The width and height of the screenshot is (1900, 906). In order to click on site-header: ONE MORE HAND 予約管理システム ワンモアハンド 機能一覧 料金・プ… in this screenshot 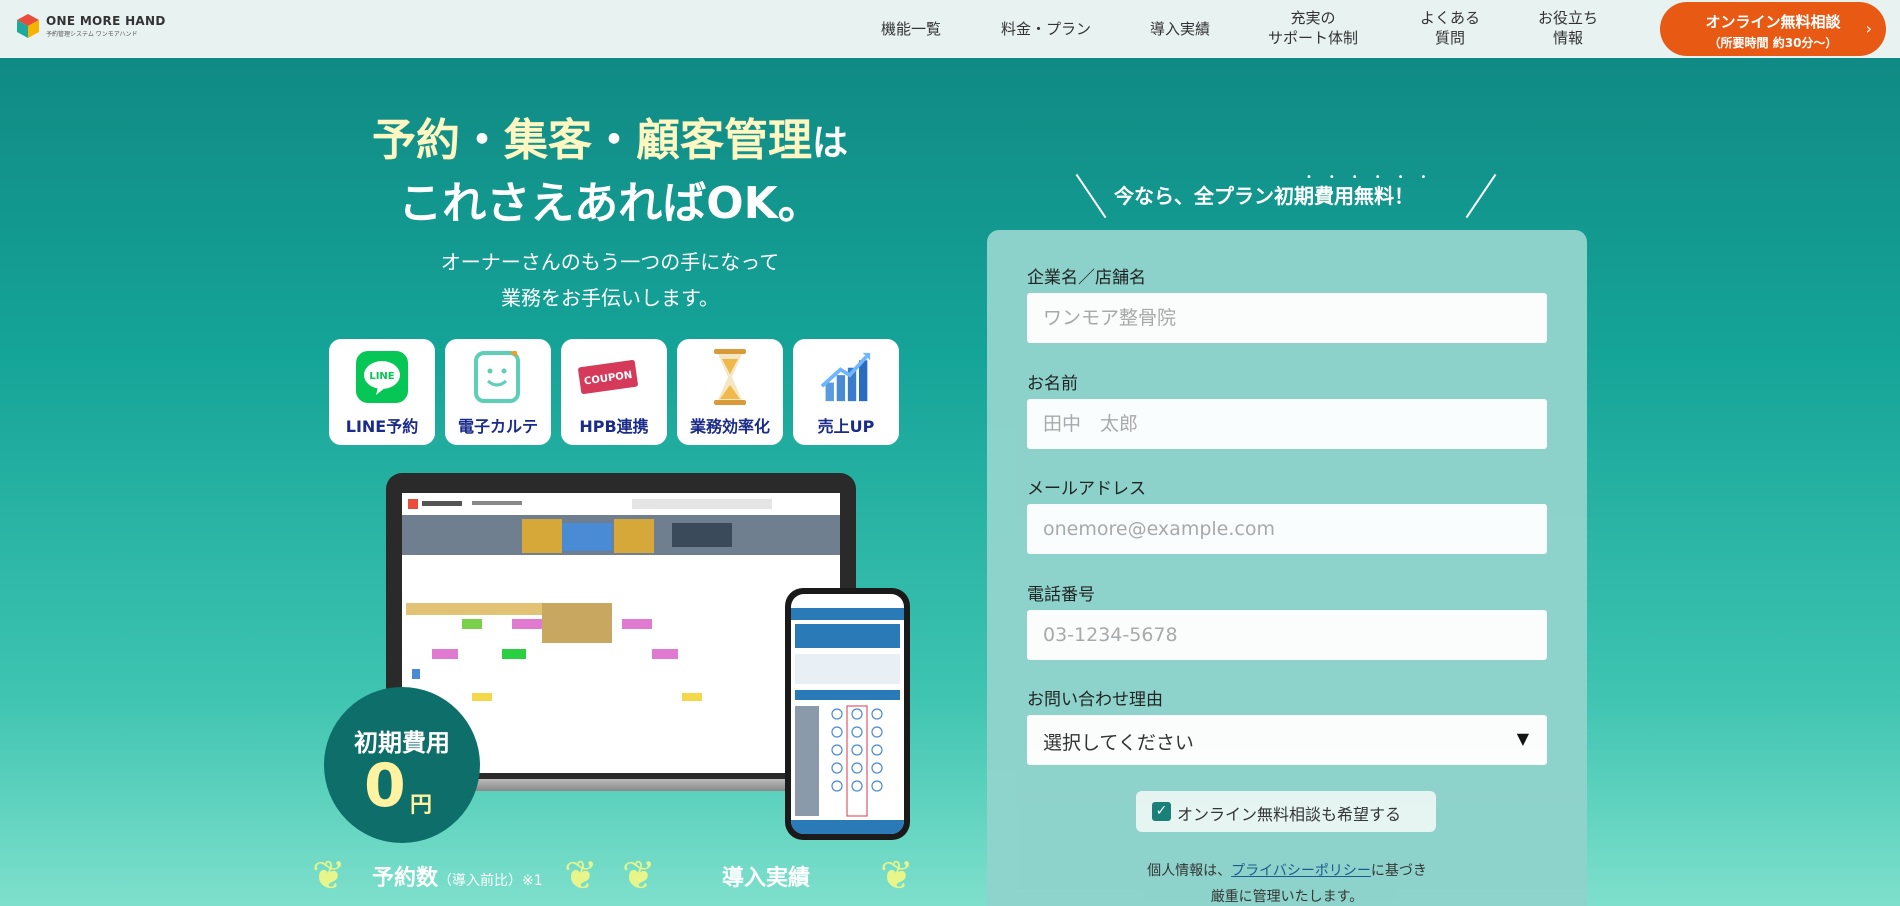, I will do `click(950, 29)`.